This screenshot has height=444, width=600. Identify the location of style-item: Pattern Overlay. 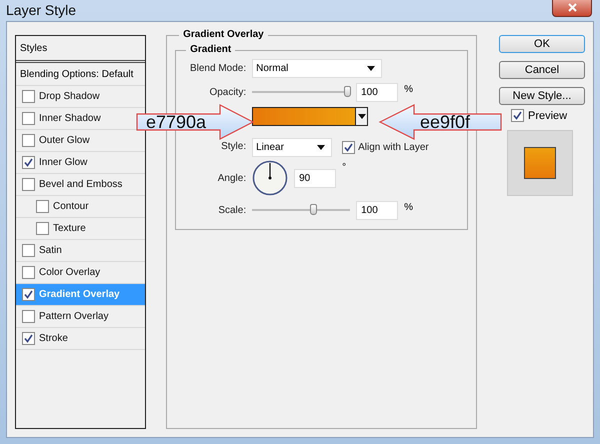
(81, 317).